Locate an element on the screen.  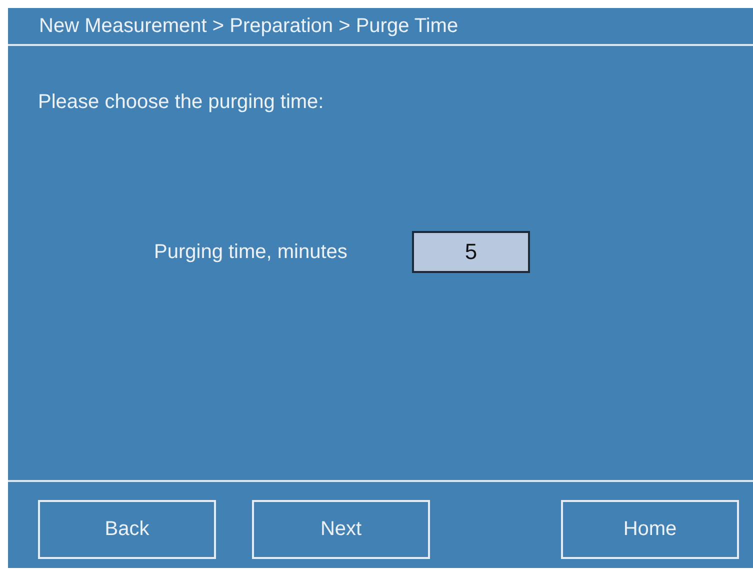
breadcrumb: New Measurement > Preparation > Purge Time is located at coordinates (248, 26).